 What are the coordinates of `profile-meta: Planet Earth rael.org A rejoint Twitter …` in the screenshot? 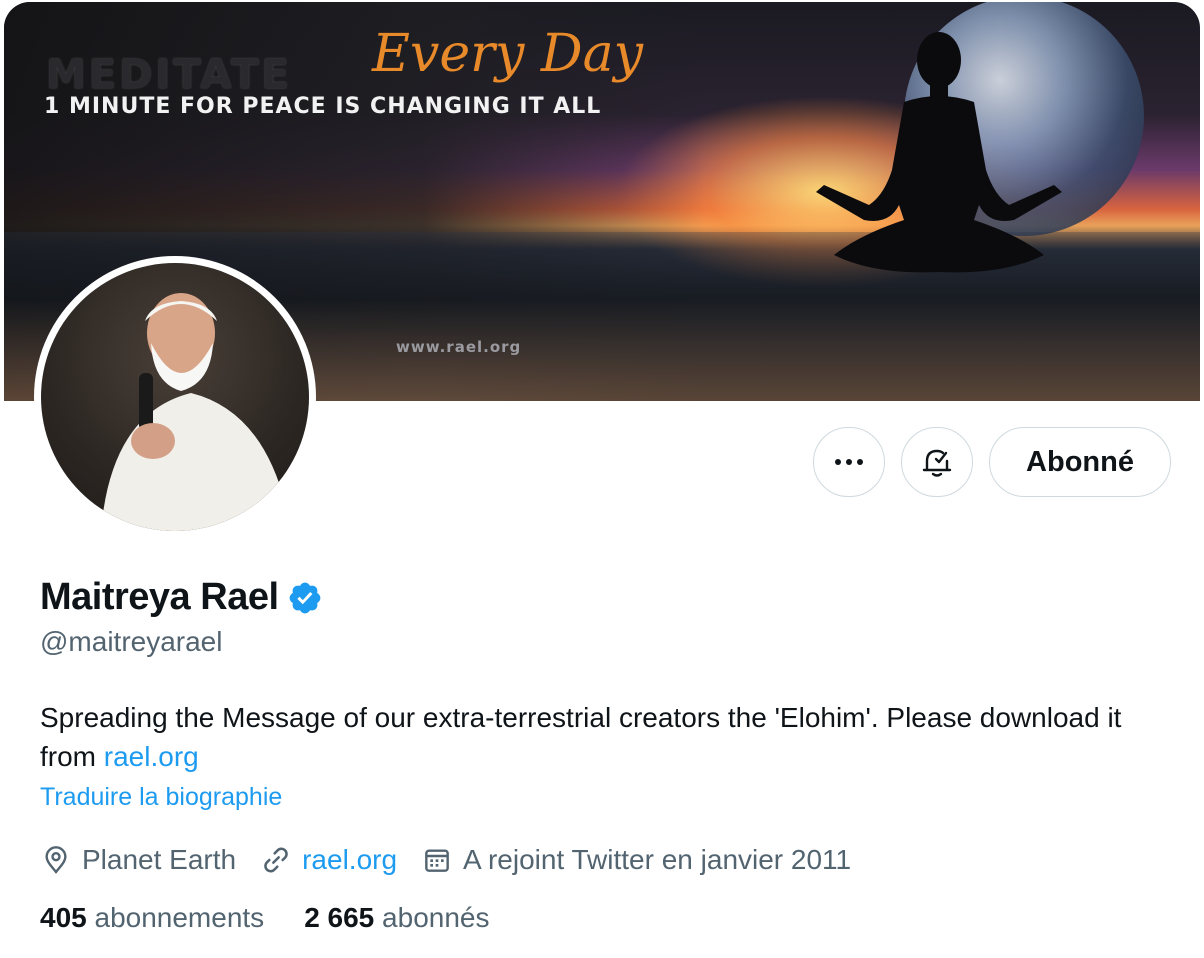 It's located at (457, 860).